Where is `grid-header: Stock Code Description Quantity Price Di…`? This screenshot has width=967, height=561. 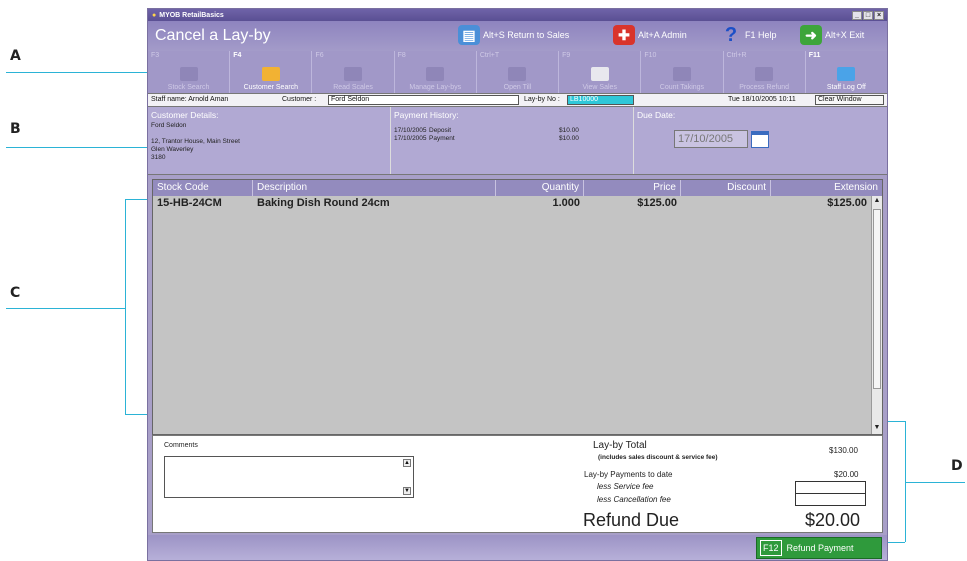
grid-header: Stock Code Description Quantity Price Di… is located at coordinates (517, 188).